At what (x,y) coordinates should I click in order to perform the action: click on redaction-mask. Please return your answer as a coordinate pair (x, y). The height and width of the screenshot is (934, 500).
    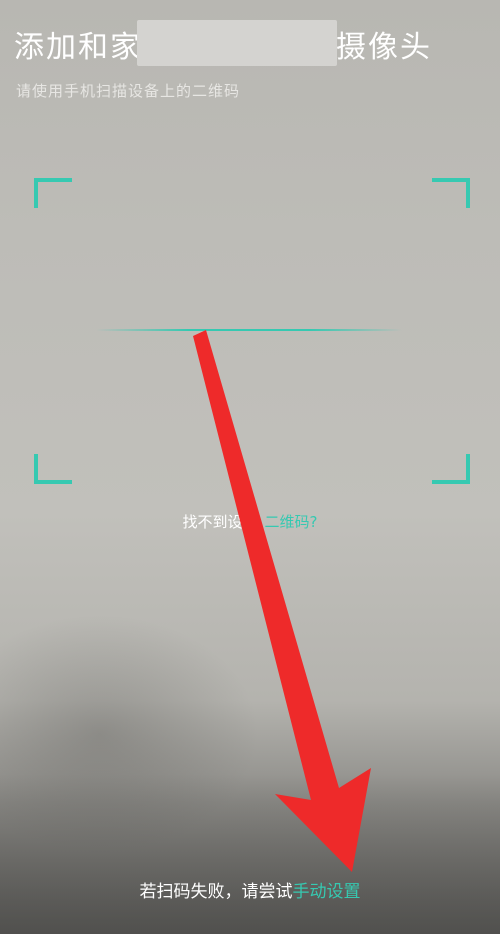
    Looking at the image, I should click on (237, 43).